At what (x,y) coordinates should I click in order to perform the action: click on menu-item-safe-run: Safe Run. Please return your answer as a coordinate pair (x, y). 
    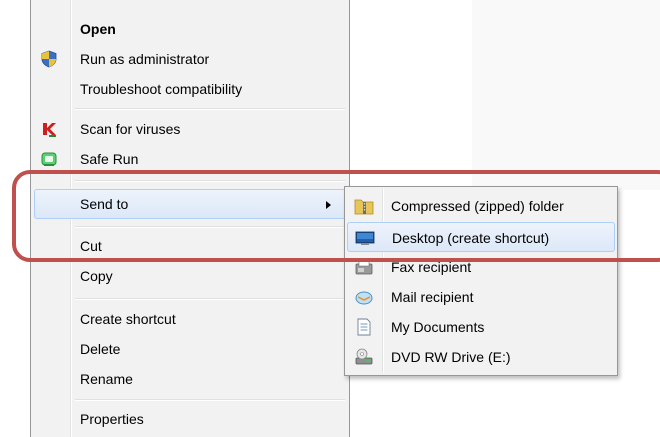
    Looking at the image, I should click on (190, 159).